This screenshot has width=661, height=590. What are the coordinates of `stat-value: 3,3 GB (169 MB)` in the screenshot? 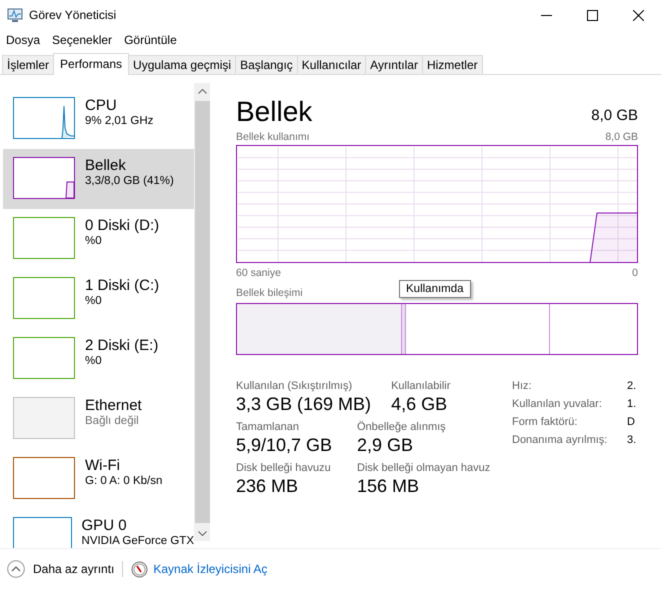 It's located at (304, 404).